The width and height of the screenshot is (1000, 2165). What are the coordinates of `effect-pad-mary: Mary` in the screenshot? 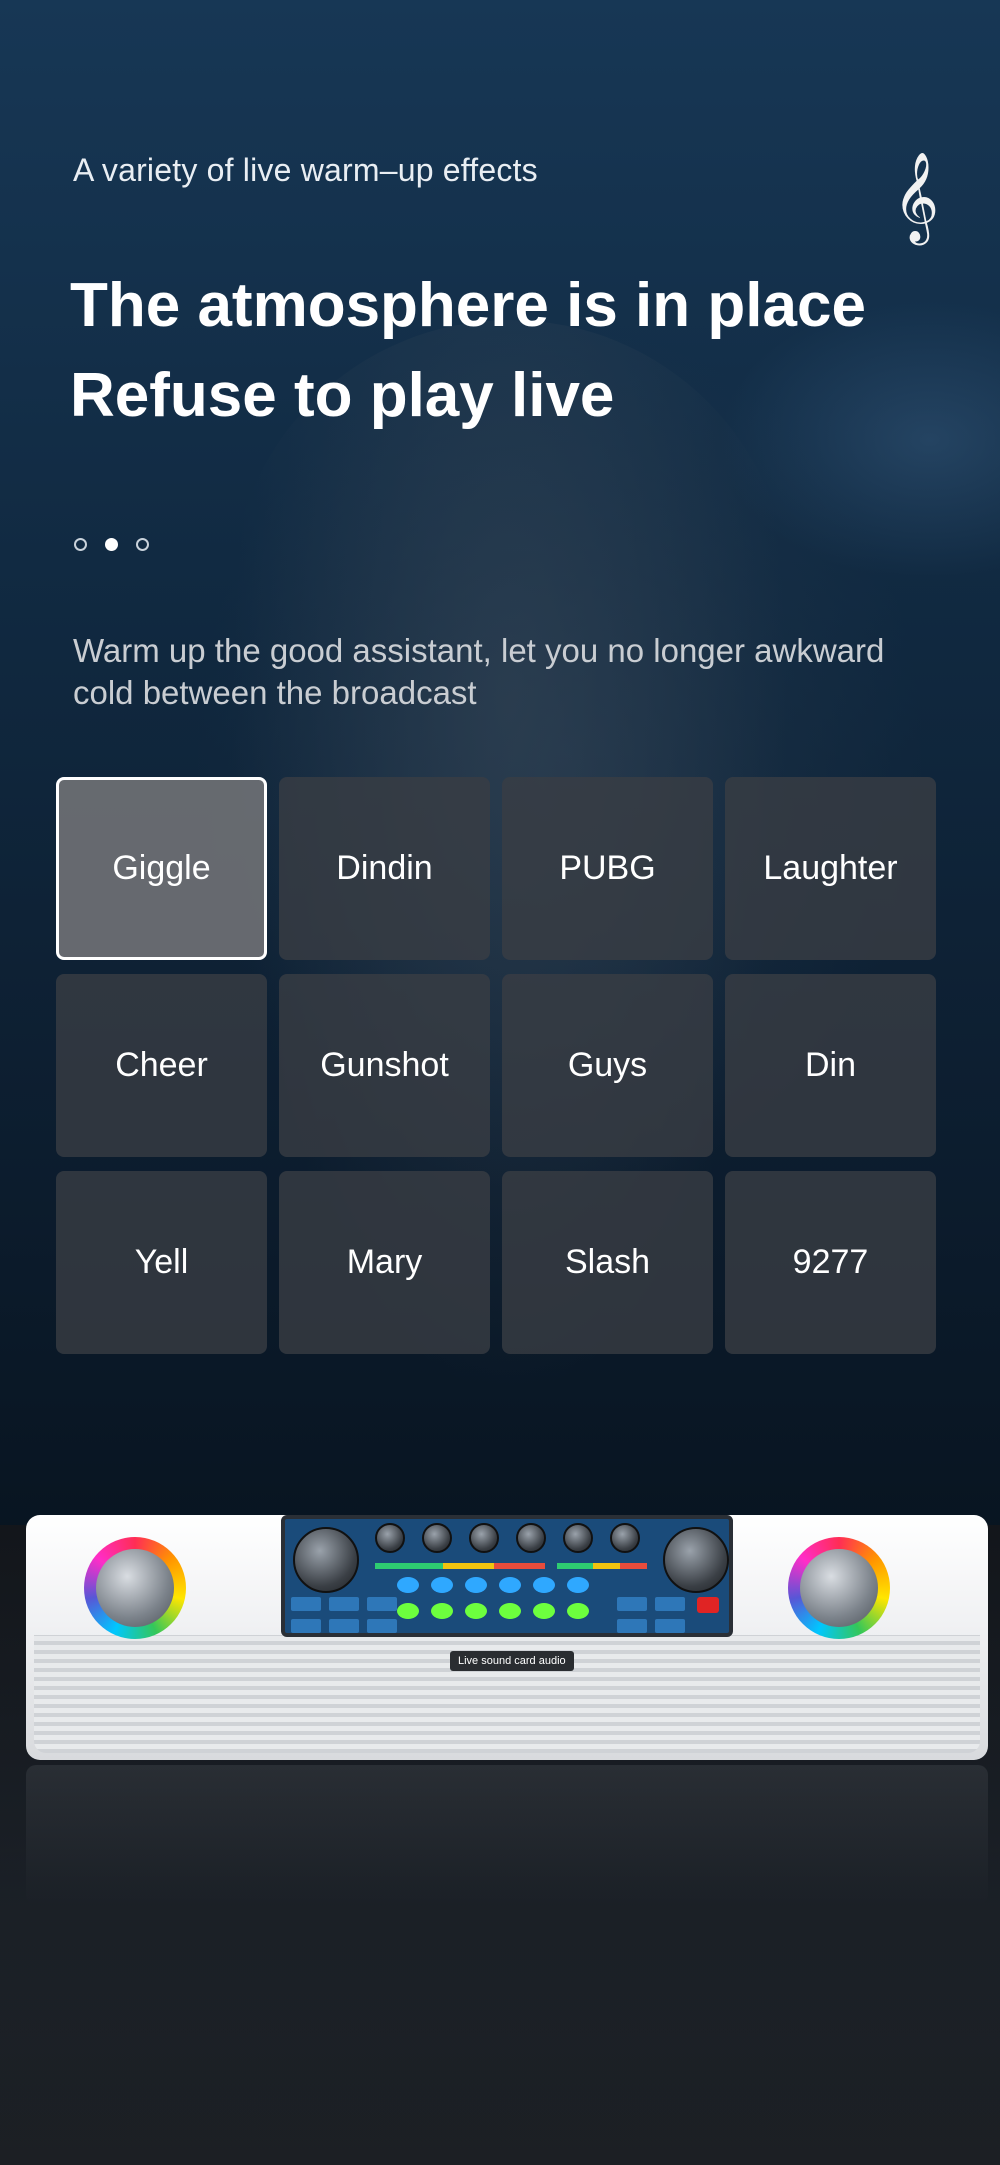 It's located at (384, 1262).